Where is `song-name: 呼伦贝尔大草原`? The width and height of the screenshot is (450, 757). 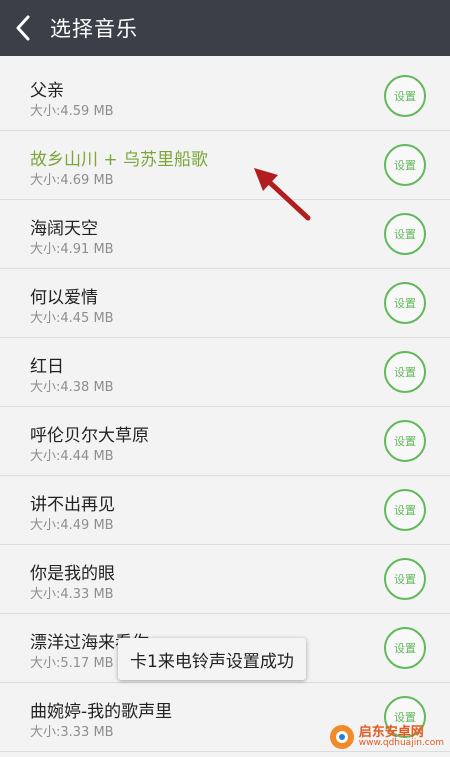 song-name: 呼伦贝尔大草原 is located at coordinates (89, 436).